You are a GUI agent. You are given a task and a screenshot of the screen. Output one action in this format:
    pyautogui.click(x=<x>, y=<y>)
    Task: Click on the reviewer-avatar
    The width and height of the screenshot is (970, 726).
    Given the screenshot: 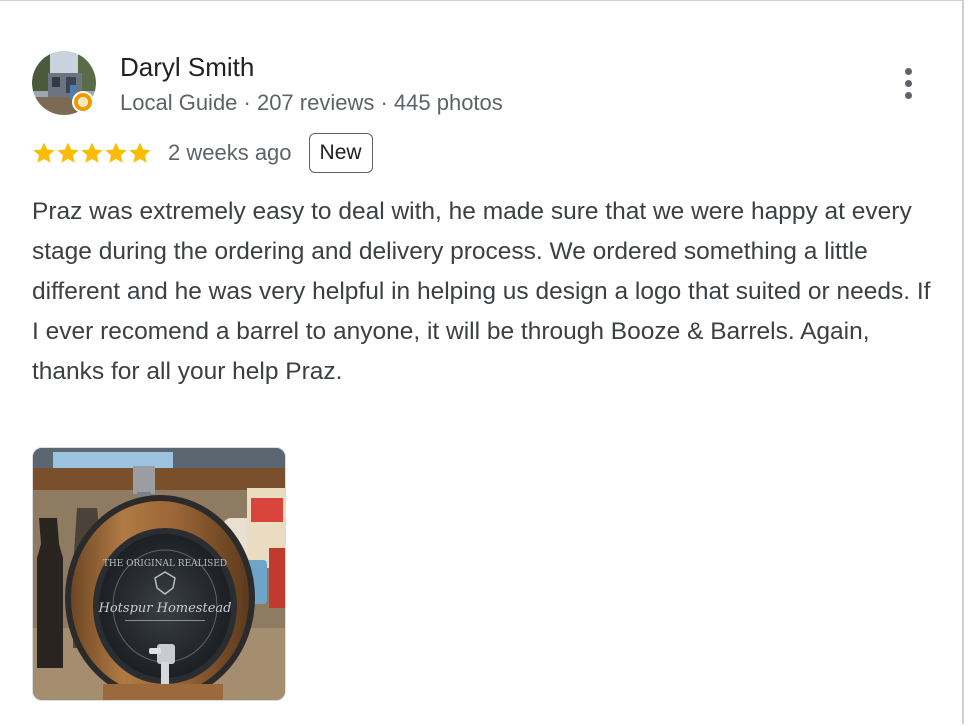 What is the action you would take?
    pyautogui.click(x=64, y=83)
    